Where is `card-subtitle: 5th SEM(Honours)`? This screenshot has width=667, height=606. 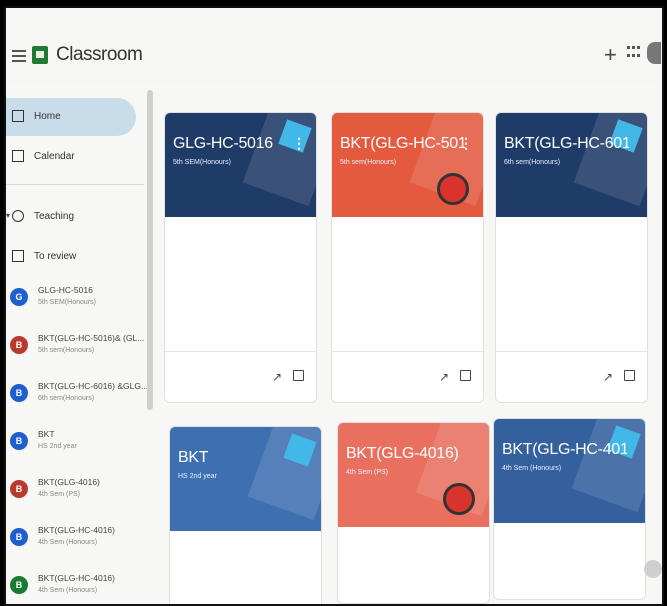
card-subtitle: 5th SEM(Honours) is located at coordinates (202, 162).